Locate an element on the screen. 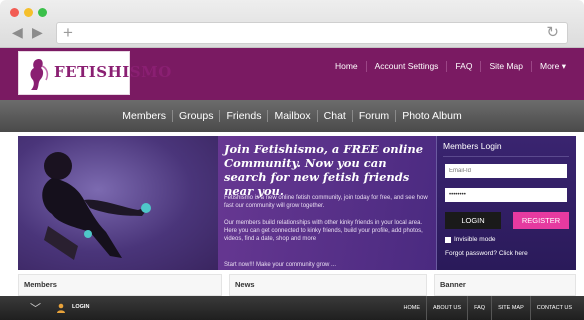 The width and height of the screenshot is (584, 320). top-nav-faq: FAQ is located at coordinates (463, 66).